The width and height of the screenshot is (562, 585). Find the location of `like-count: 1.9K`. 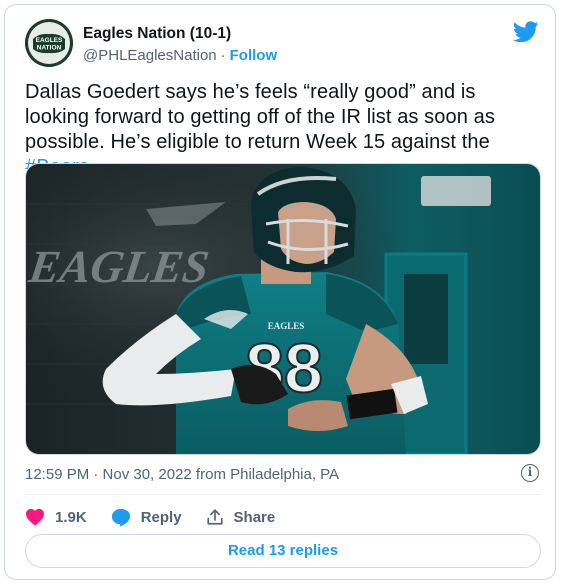

like-count: 1.9K is located at coordinates (71, 517).